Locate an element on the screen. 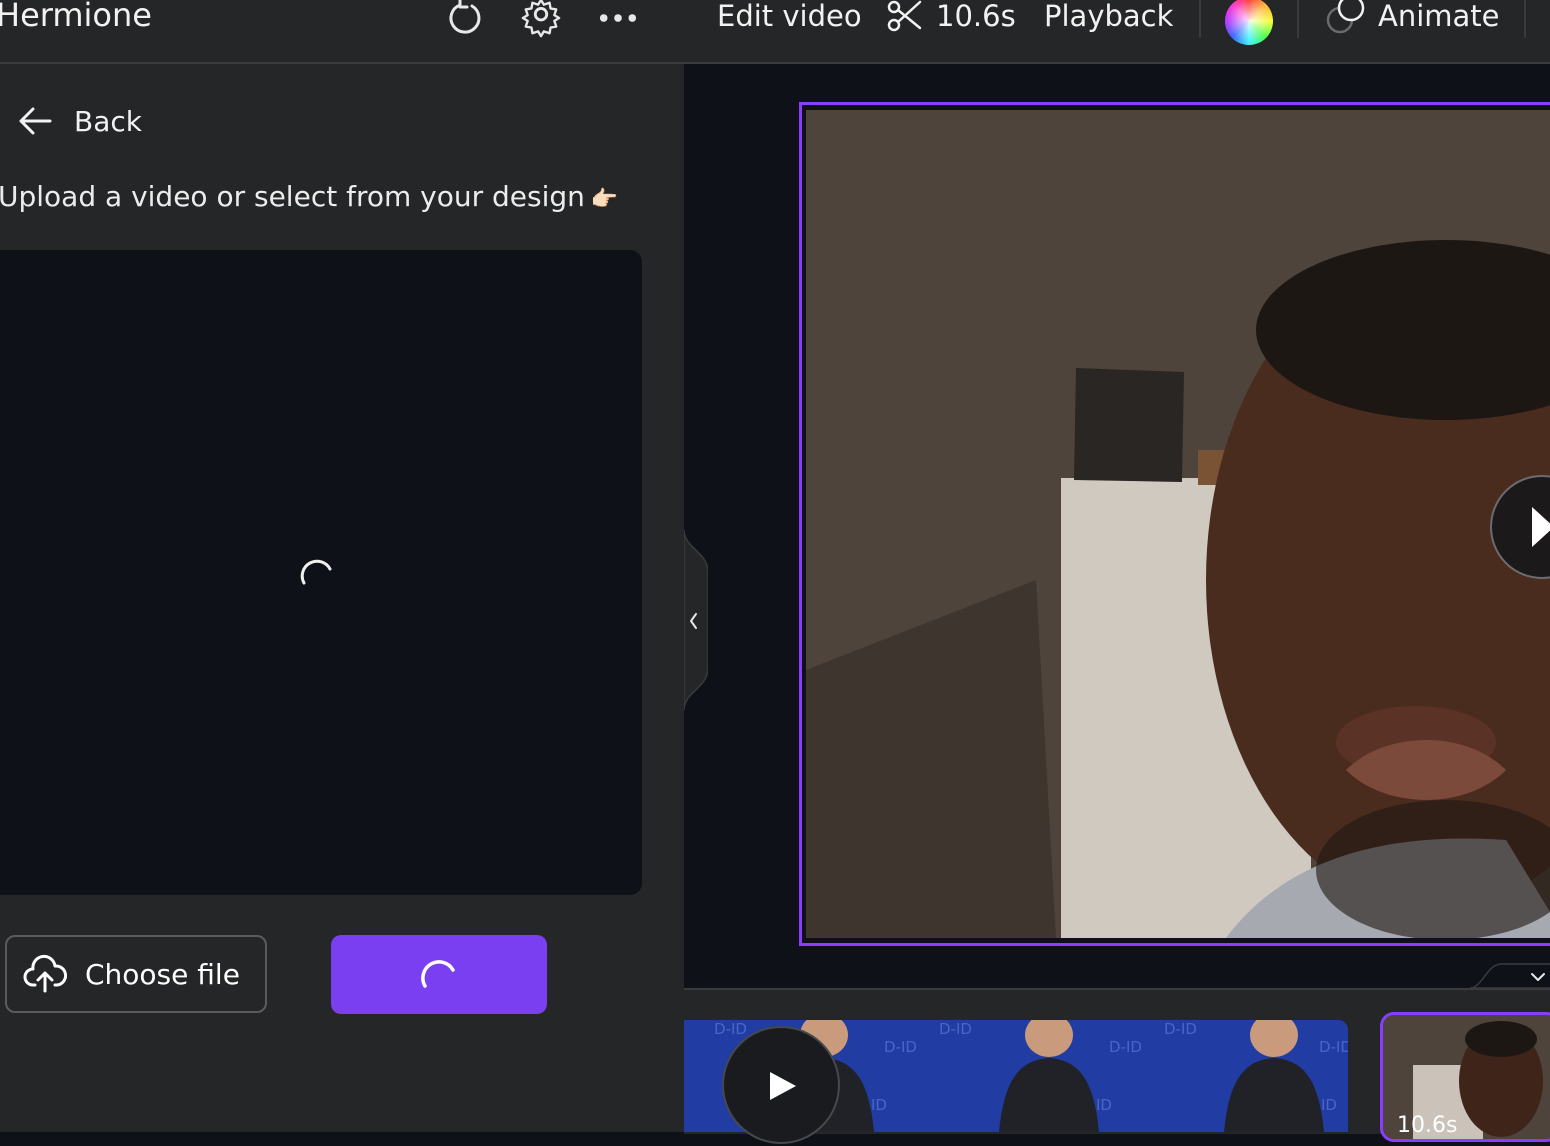 Image resolution: width=1550 pixels, height=1146 pixels. panel-header: Hermione is located at coordinates (342, 32).